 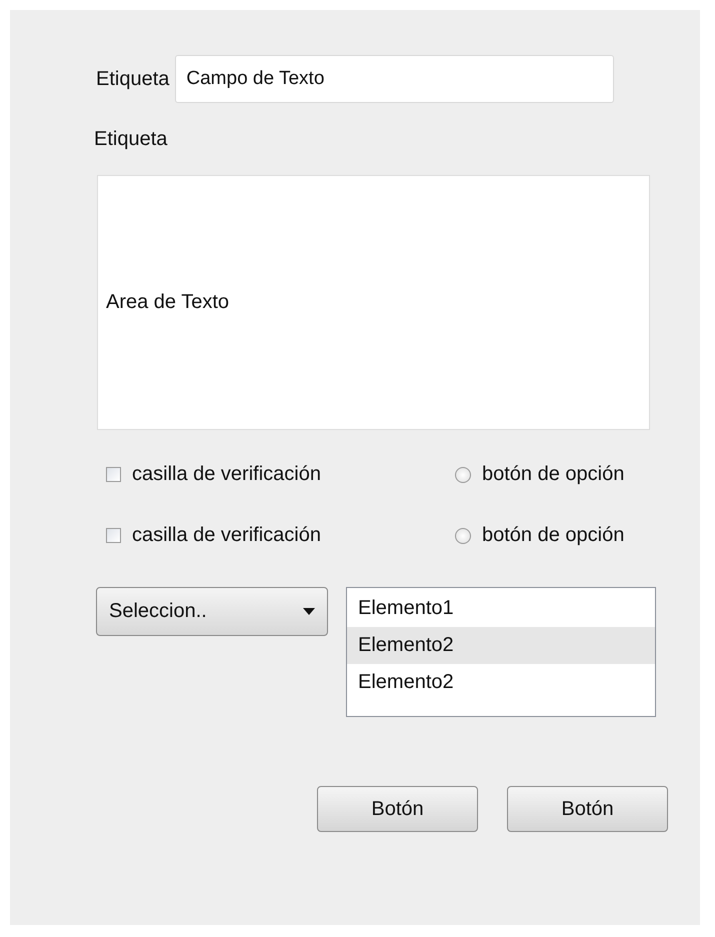 I want to click on dropdown: Seleccion.., so click(x=212, y=611).